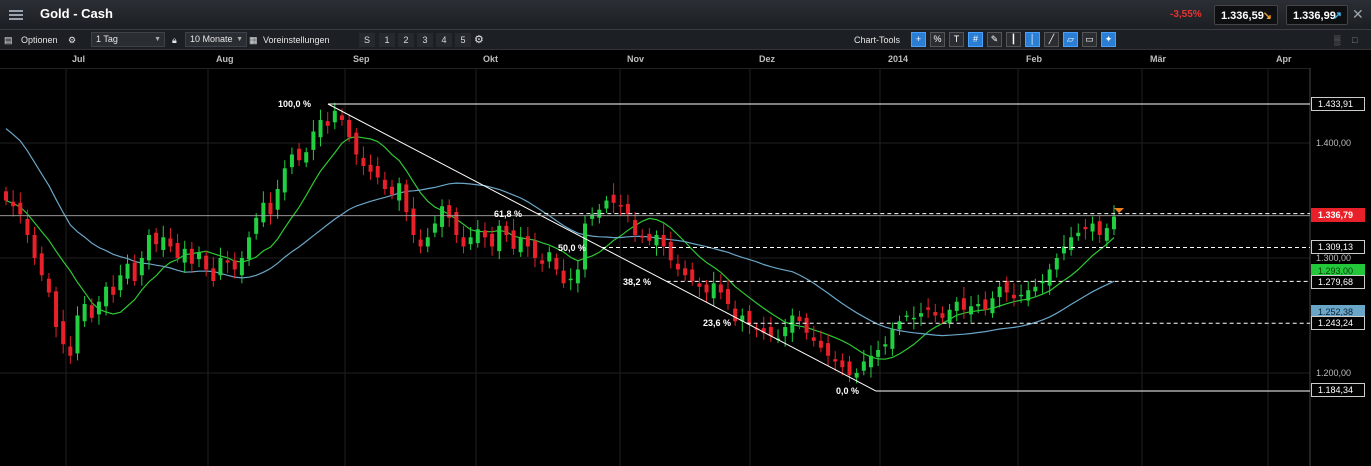  What do you see at coordinates (1338, 323) in the screenshot?
I see `level-236-tag: 1.243,24` at bounding box center [1338, 323].